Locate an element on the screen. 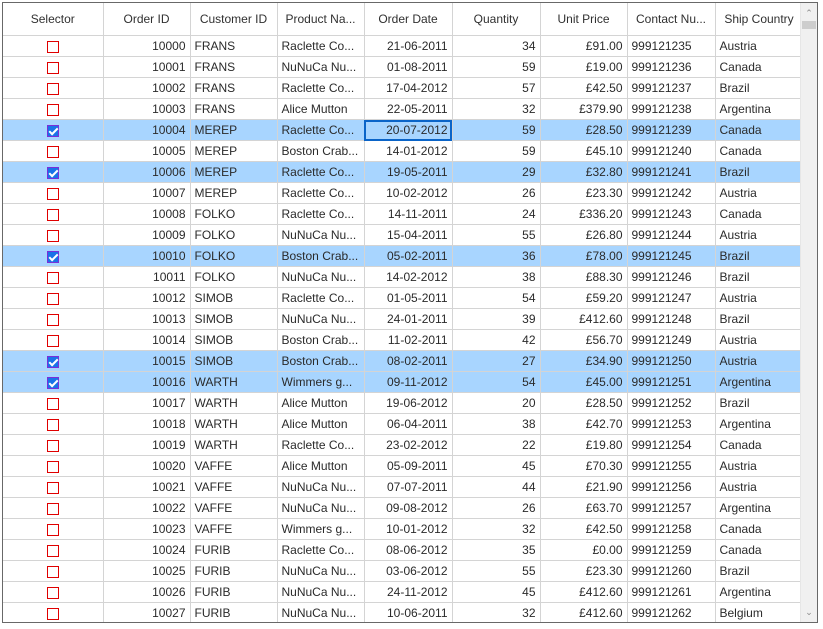 The width and height of the screenshot is (823, 629). order-date-cell: 10-02-2012 is located at coordinates (408, 193).